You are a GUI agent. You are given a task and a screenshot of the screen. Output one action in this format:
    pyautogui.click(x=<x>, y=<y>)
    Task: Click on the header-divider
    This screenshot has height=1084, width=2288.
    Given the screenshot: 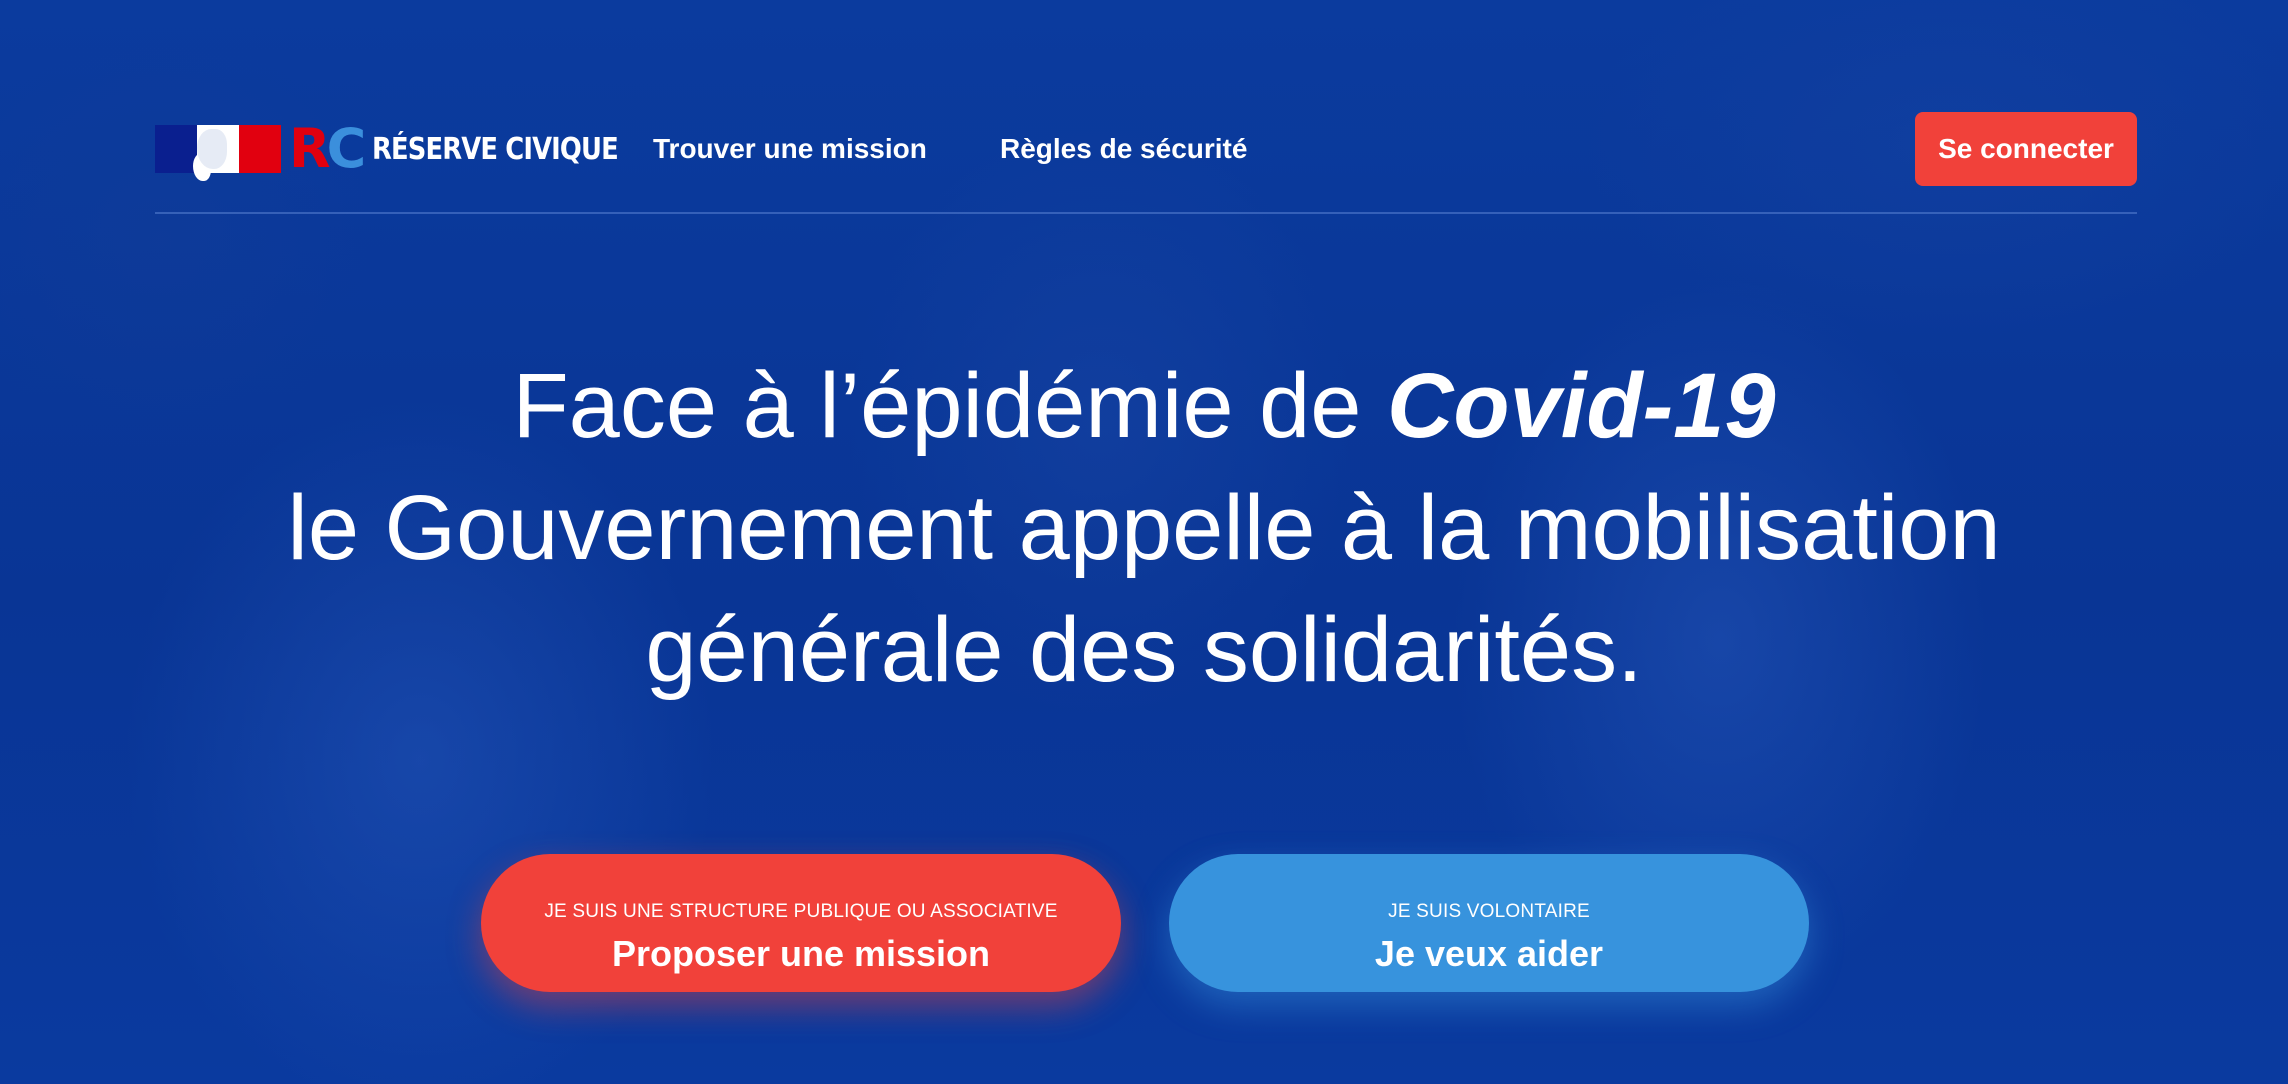 What is the action you would take?
    pyautogui.click(x=1146, y=213)
    